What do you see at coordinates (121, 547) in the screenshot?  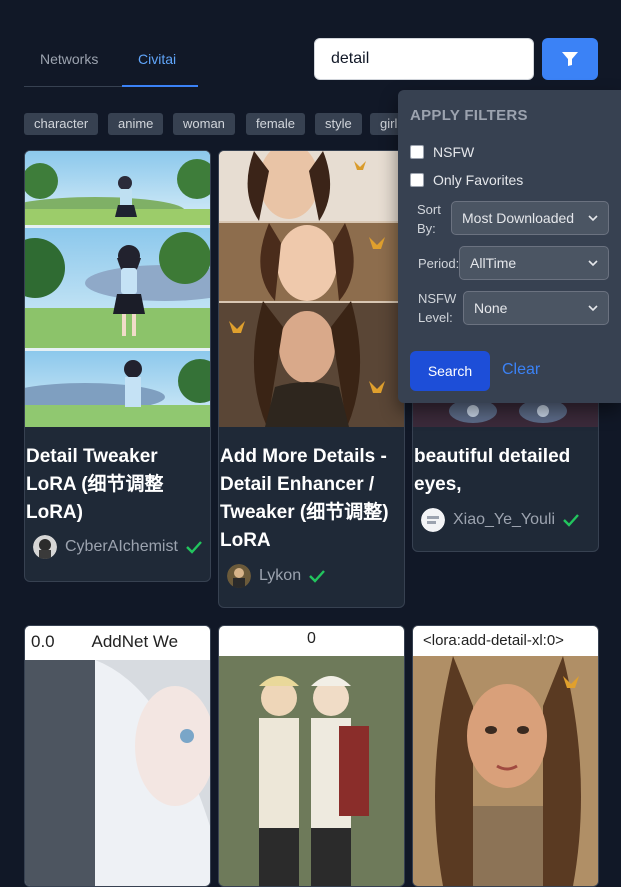 I see `creator-name: CyberAIchemist` at bounding box center [121, 547].